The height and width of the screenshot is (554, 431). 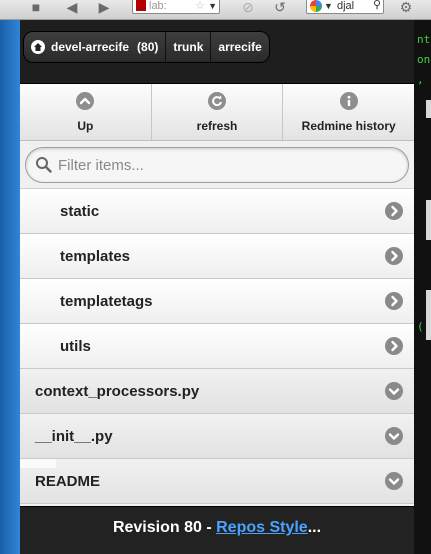 I want to click on filter-field, so click(x=217, y=165).